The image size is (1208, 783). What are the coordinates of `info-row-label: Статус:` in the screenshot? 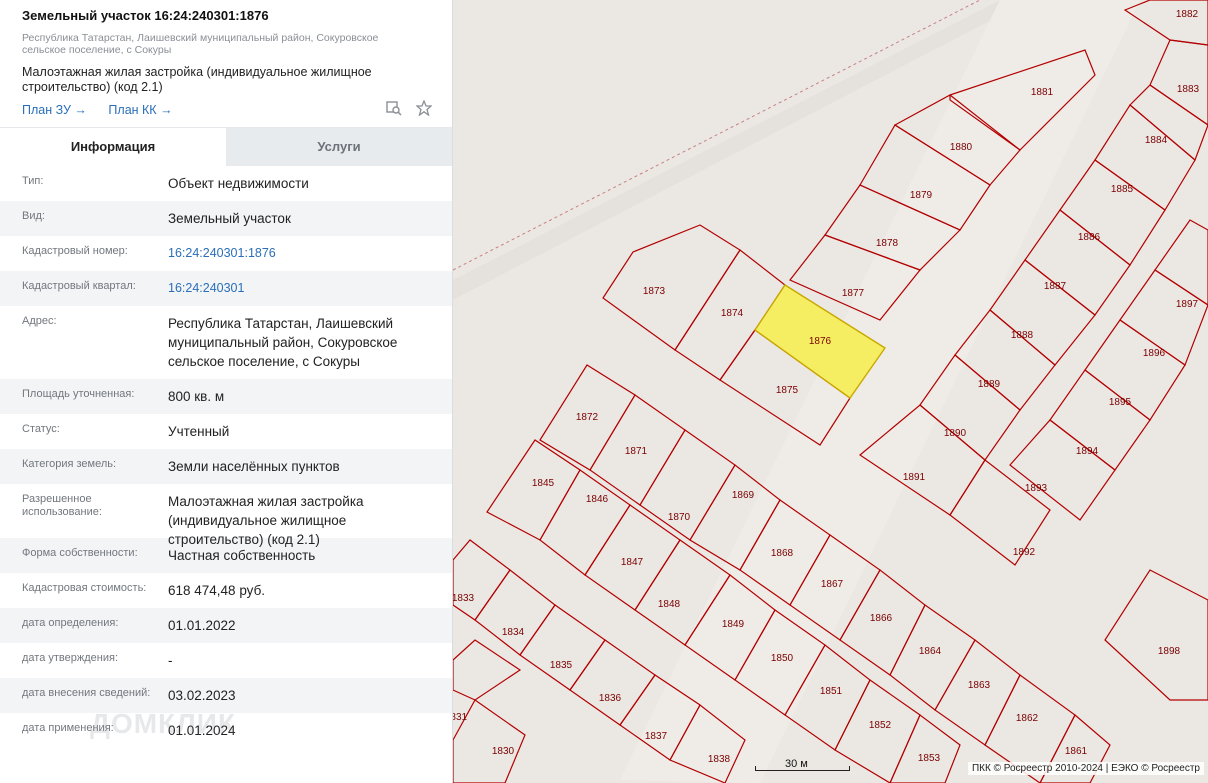 It's located at (41, 429).